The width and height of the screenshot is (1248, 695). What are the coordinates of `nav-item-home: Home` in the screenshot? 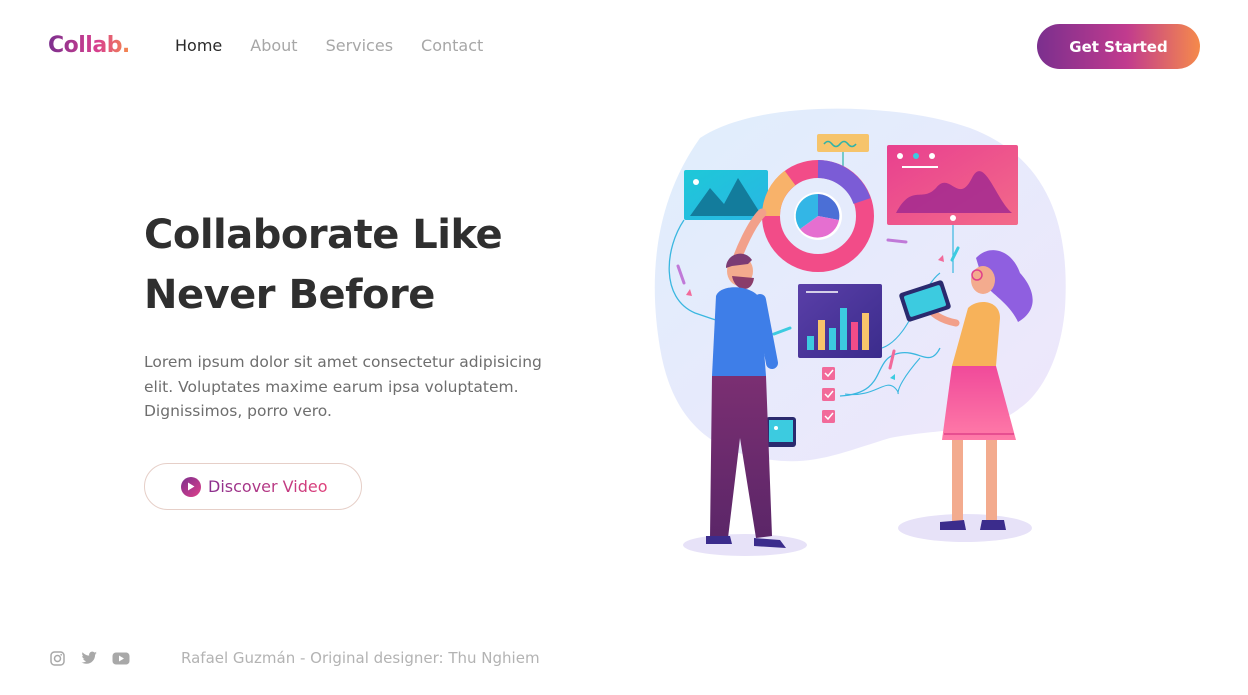 It's located at (198, 45).